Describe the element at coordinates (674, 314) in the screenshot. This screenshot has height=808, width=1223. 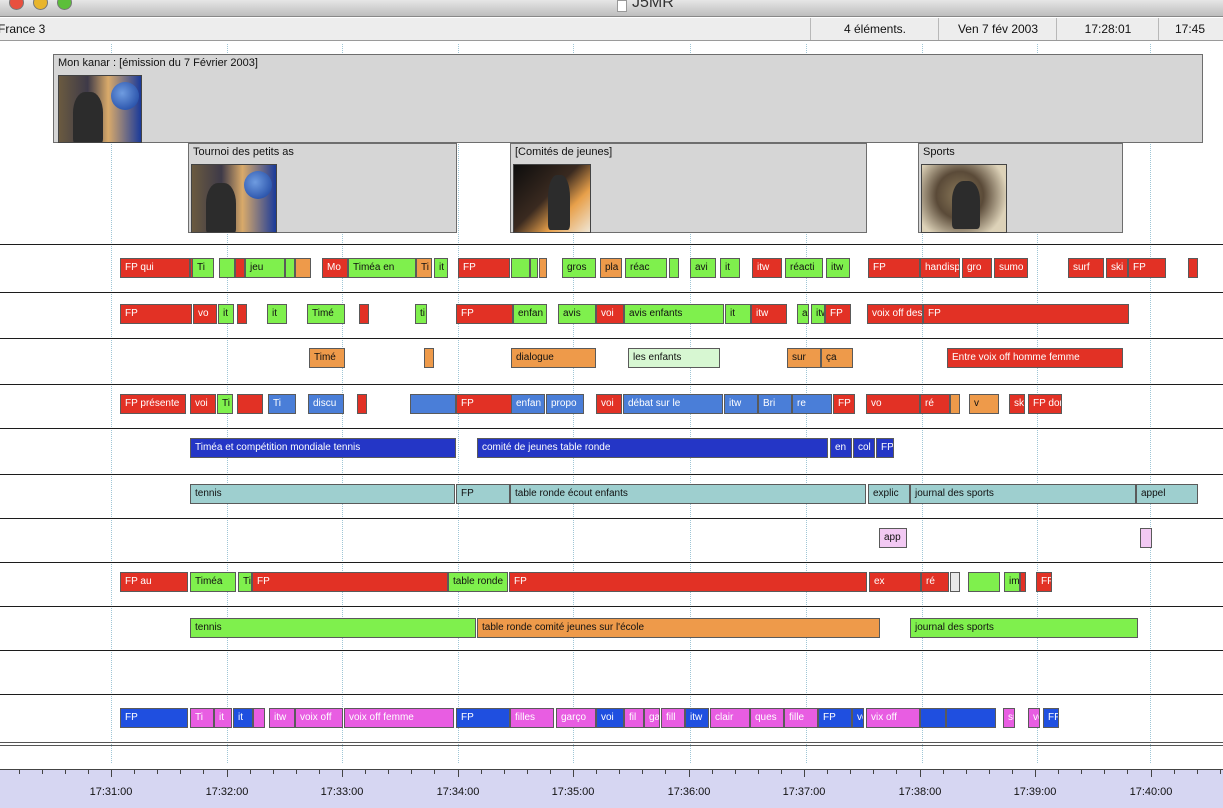
I see `annotation-block: avis enfants` at that location.